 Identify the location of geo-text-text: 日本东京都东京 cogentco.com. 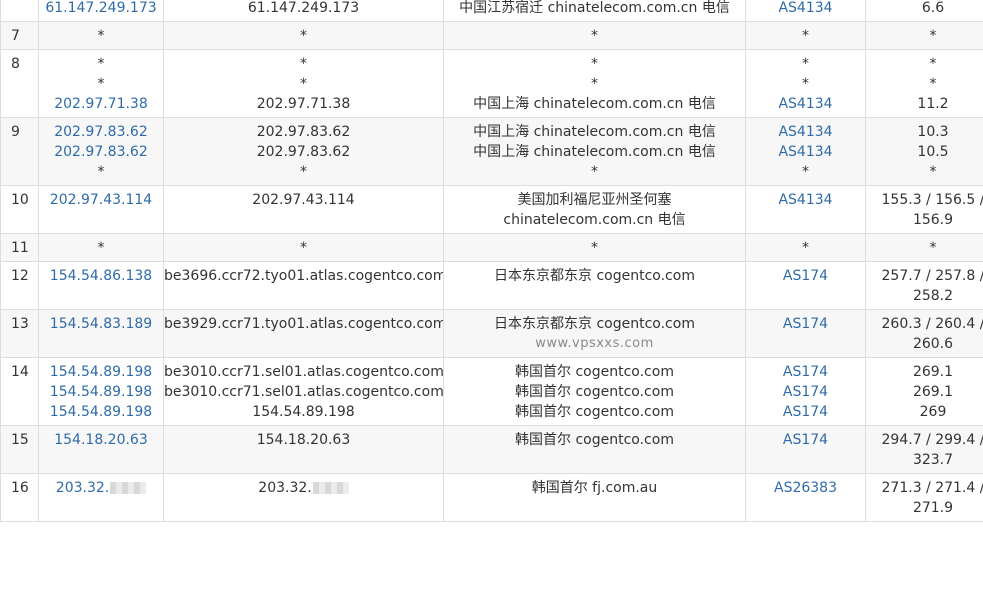
(594, 276).